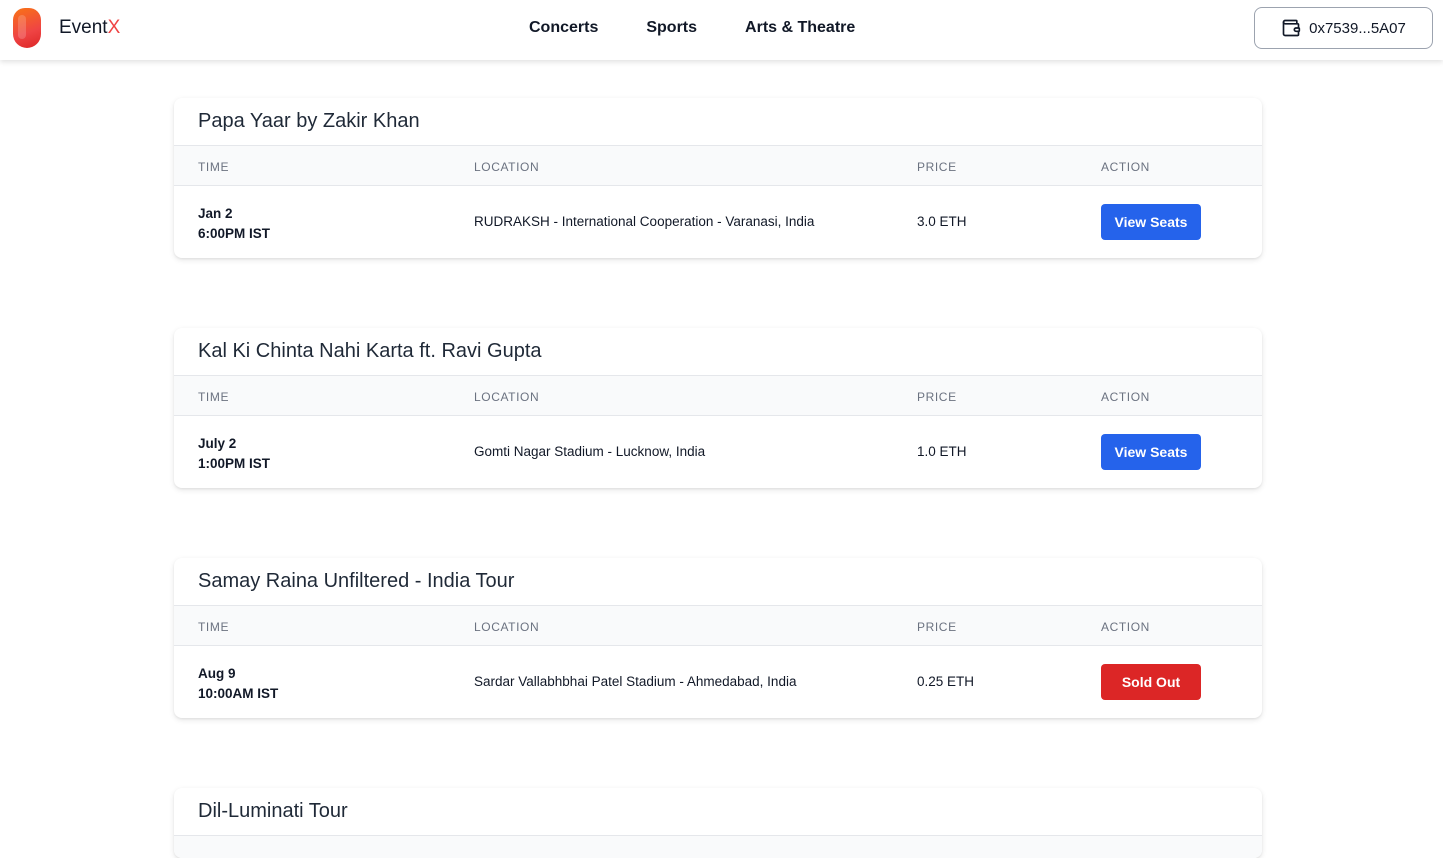 This screenshot has width=1443, height=858. Describe the element at coordinates (718, 823) in the screenshot. I see `event-card: Dil-Luminati Tour` at that location.